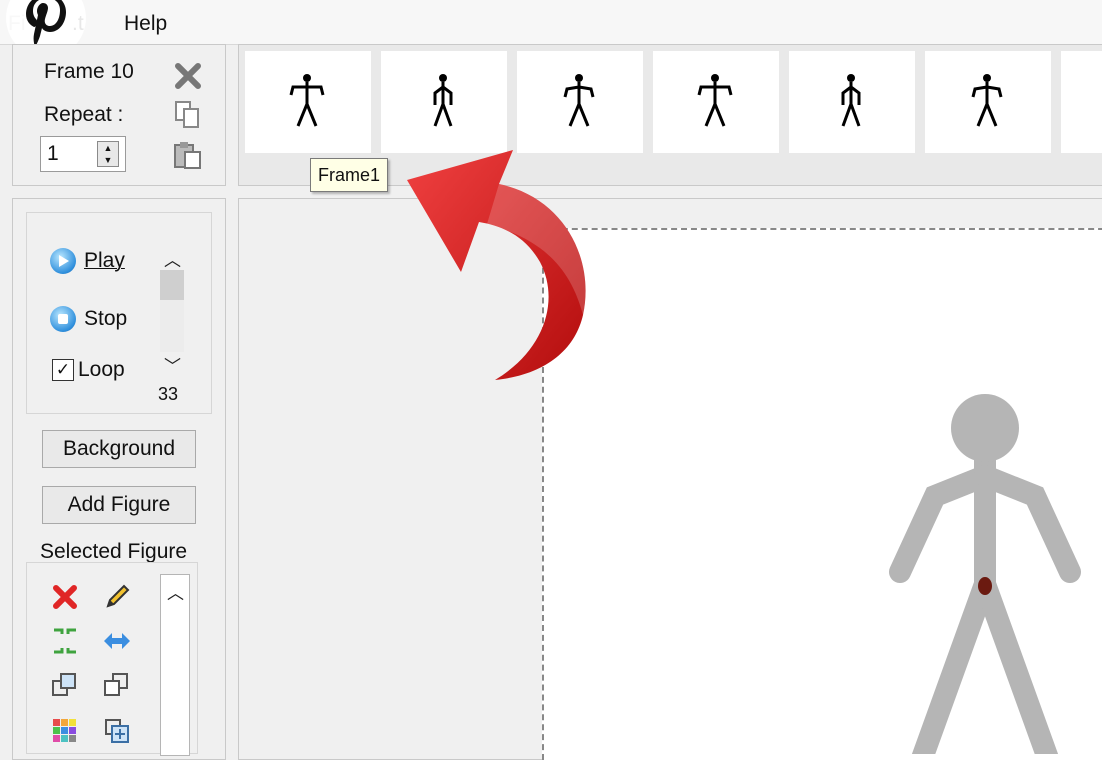 The height and width of the screenshot is (760, 1102). Describe the element at coordinates (83, 115) in the screenshot. I see `repeat-label: Repeat :` at that location.